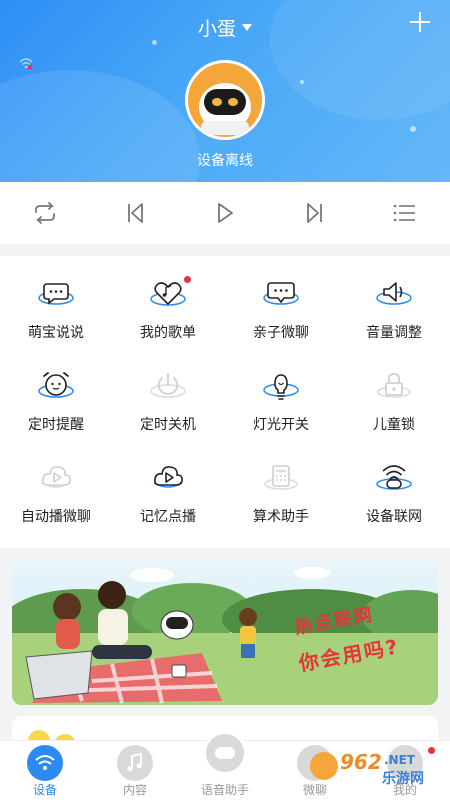 The width and height of the screenshot is (450, 800). What do you see at coordinates (26, 64) in the screenshot?
I see `wifi-off-icon` at bounding box center [26, 64].